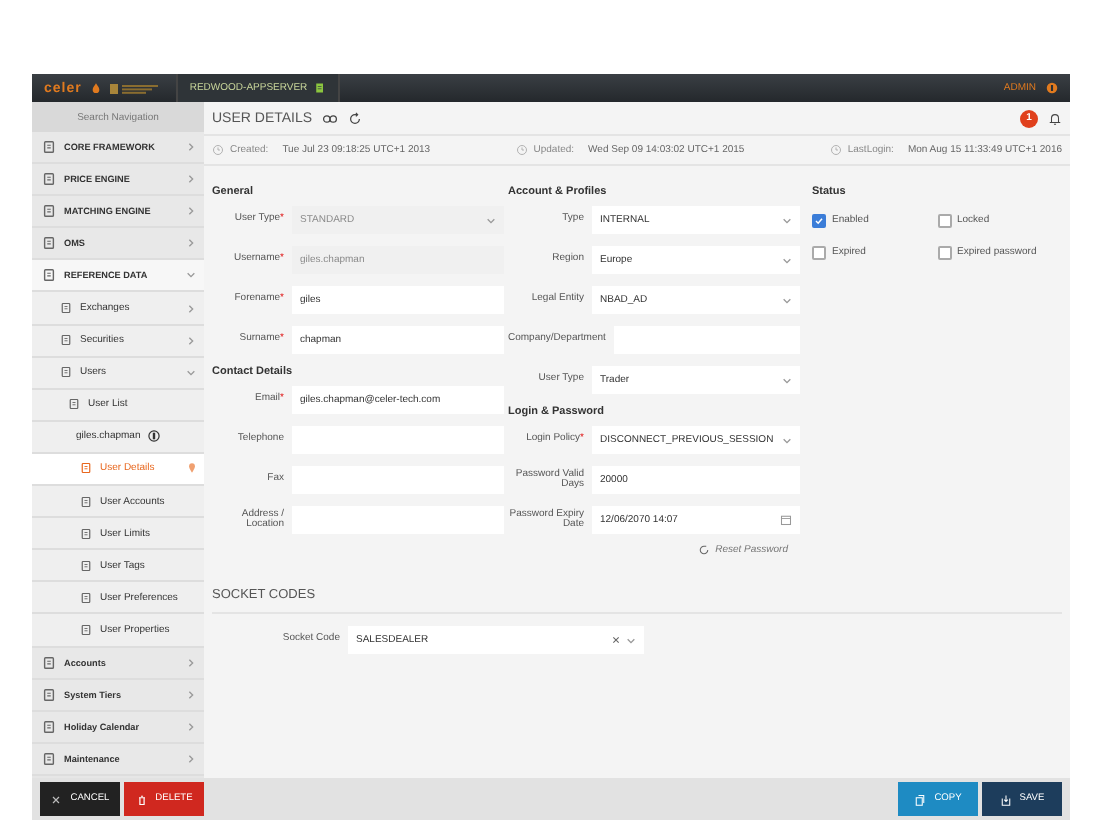 This screenshot has width=1100, height=826. What do you see at coordinates (95, 88) in the screenshot?
I see `flame-icon` at bounding box center [95, 88].